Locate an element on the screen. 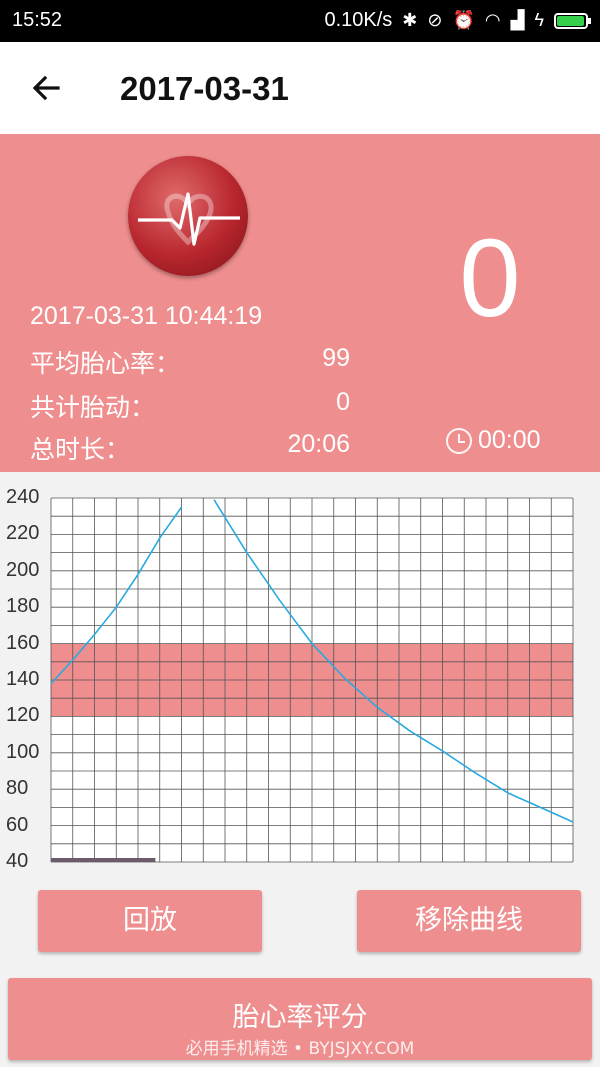  timer: 00:00 is located at coordinates (493, 440).